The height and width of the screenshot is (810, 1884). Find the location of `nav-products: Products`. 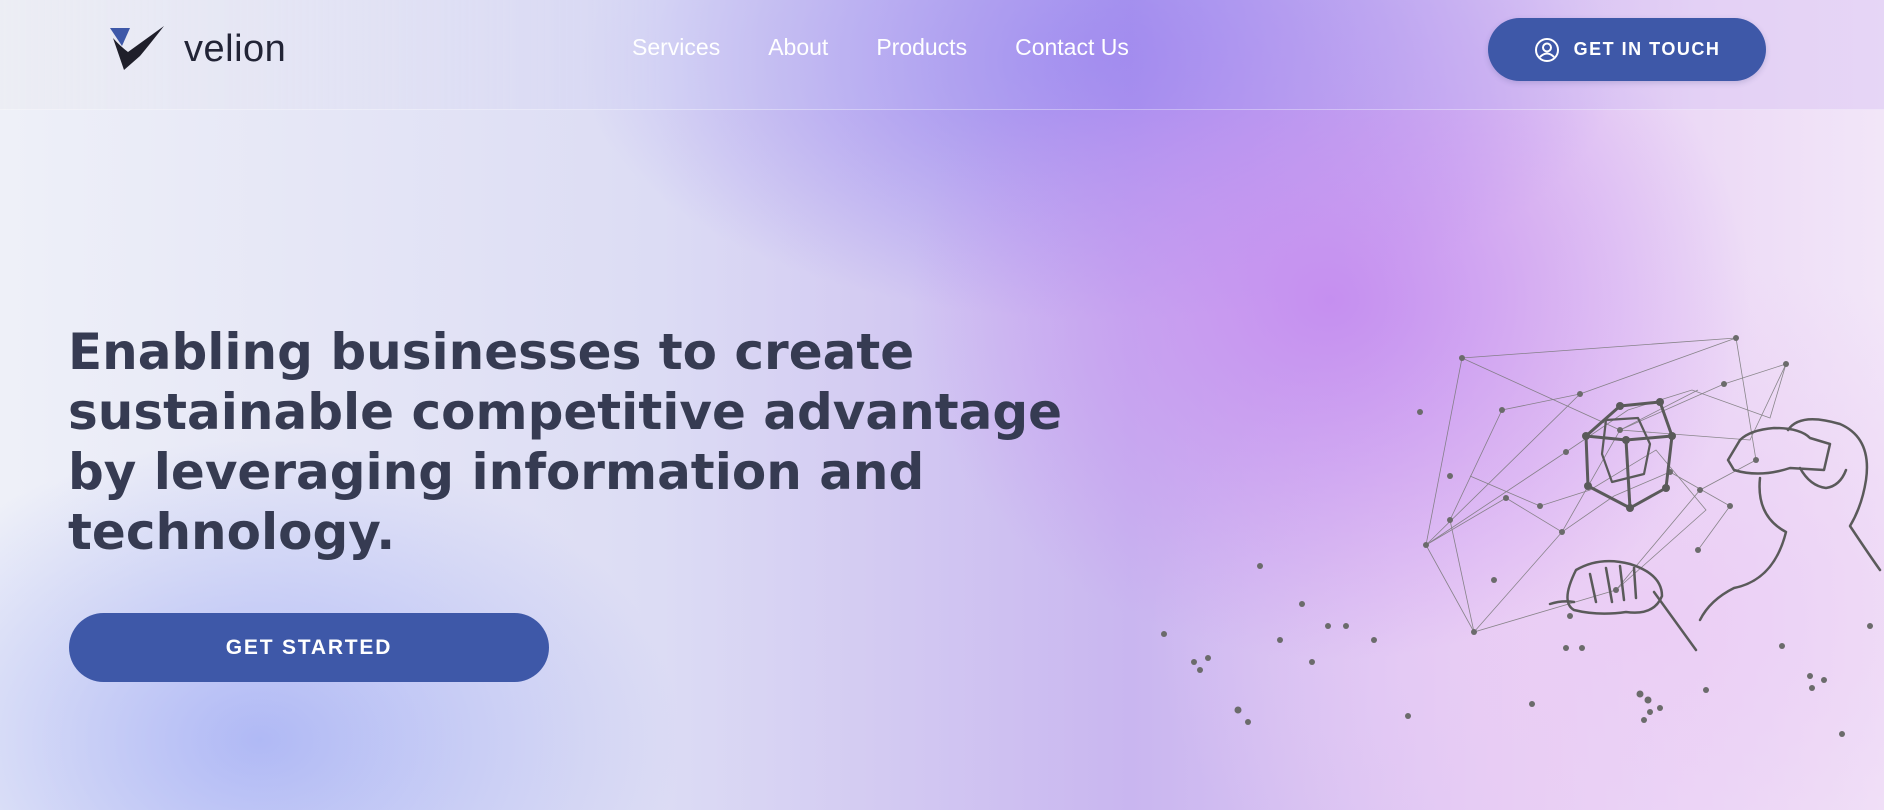

nav-products: Products is located at coordinates (921, 47).